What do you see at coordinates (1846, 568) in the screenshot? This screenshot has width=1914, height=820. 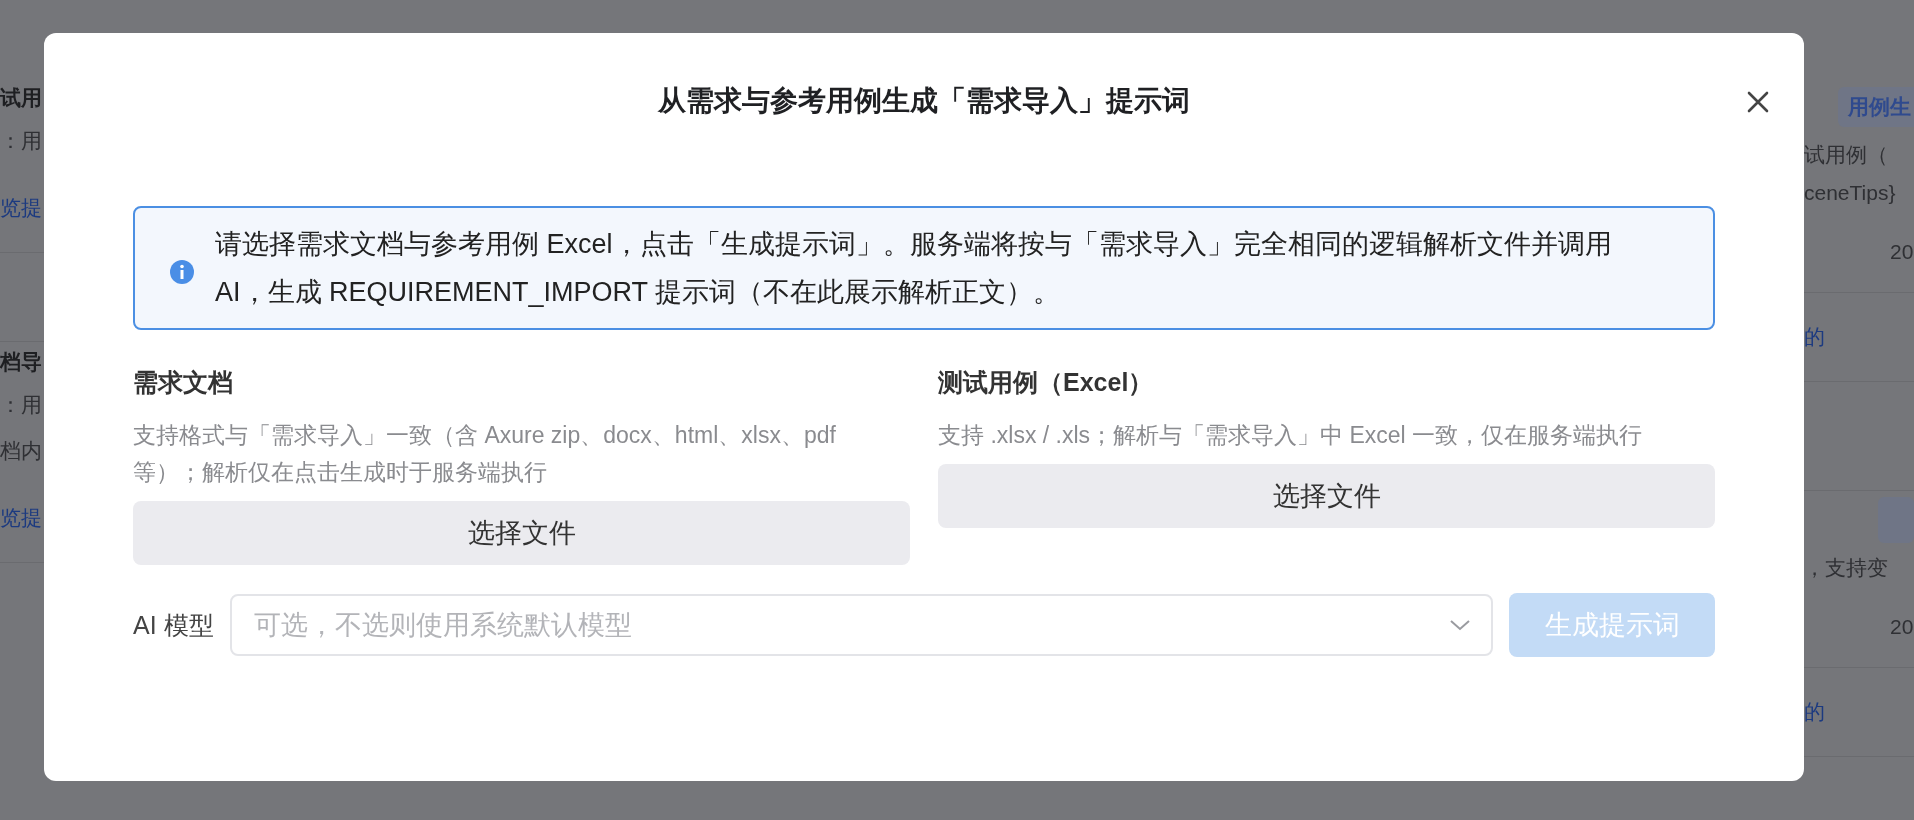 I see `card-description: ，支持变` at bounding box center [1846, 568].